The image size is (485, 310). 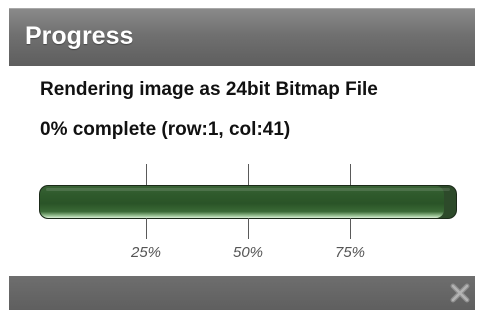 I want to click on dialog-footer, so click(x=242, y=293).